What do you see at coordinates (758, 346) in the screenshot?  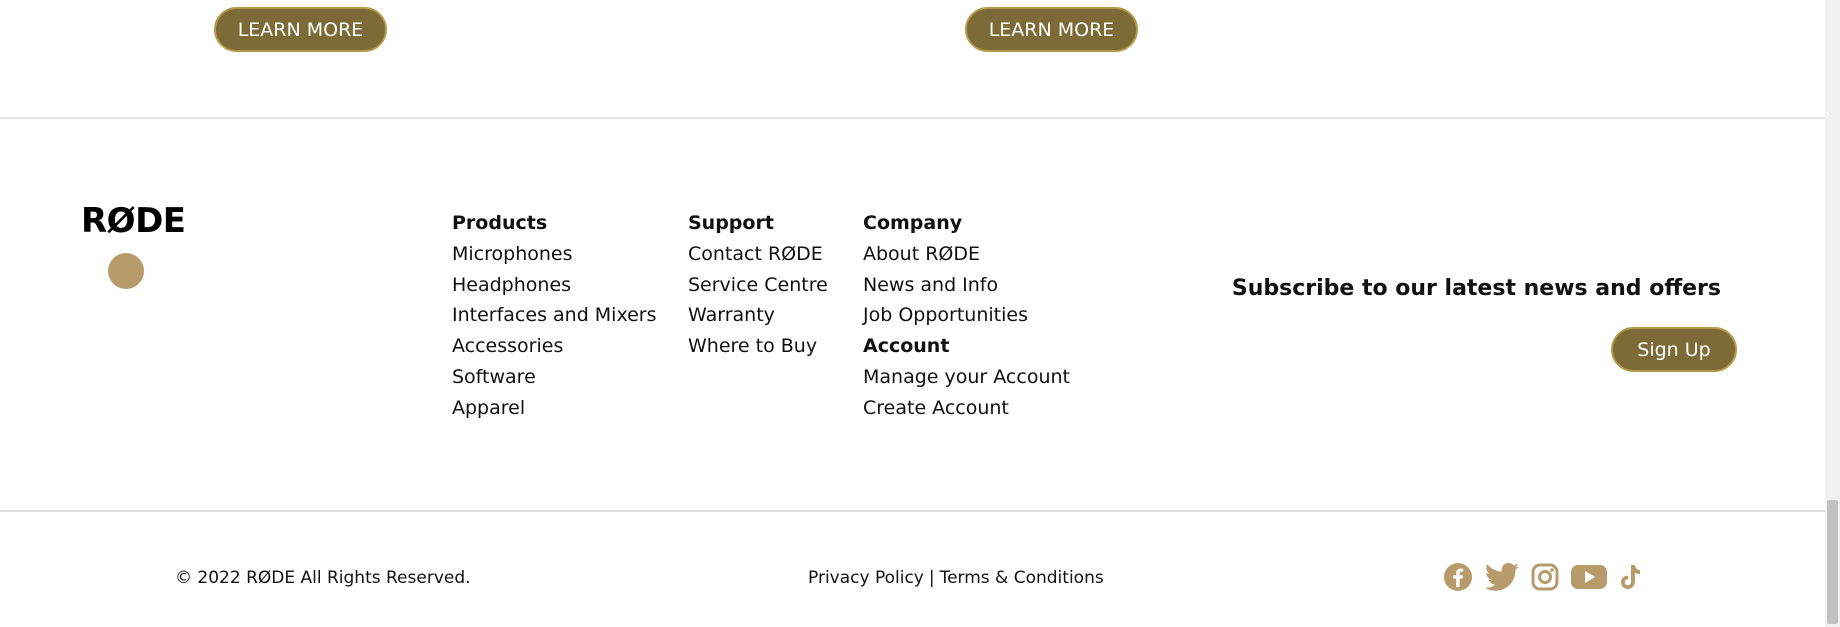 I see `footer-link-where-to-buy: Where to Buy` at bounding box center [758, 346].